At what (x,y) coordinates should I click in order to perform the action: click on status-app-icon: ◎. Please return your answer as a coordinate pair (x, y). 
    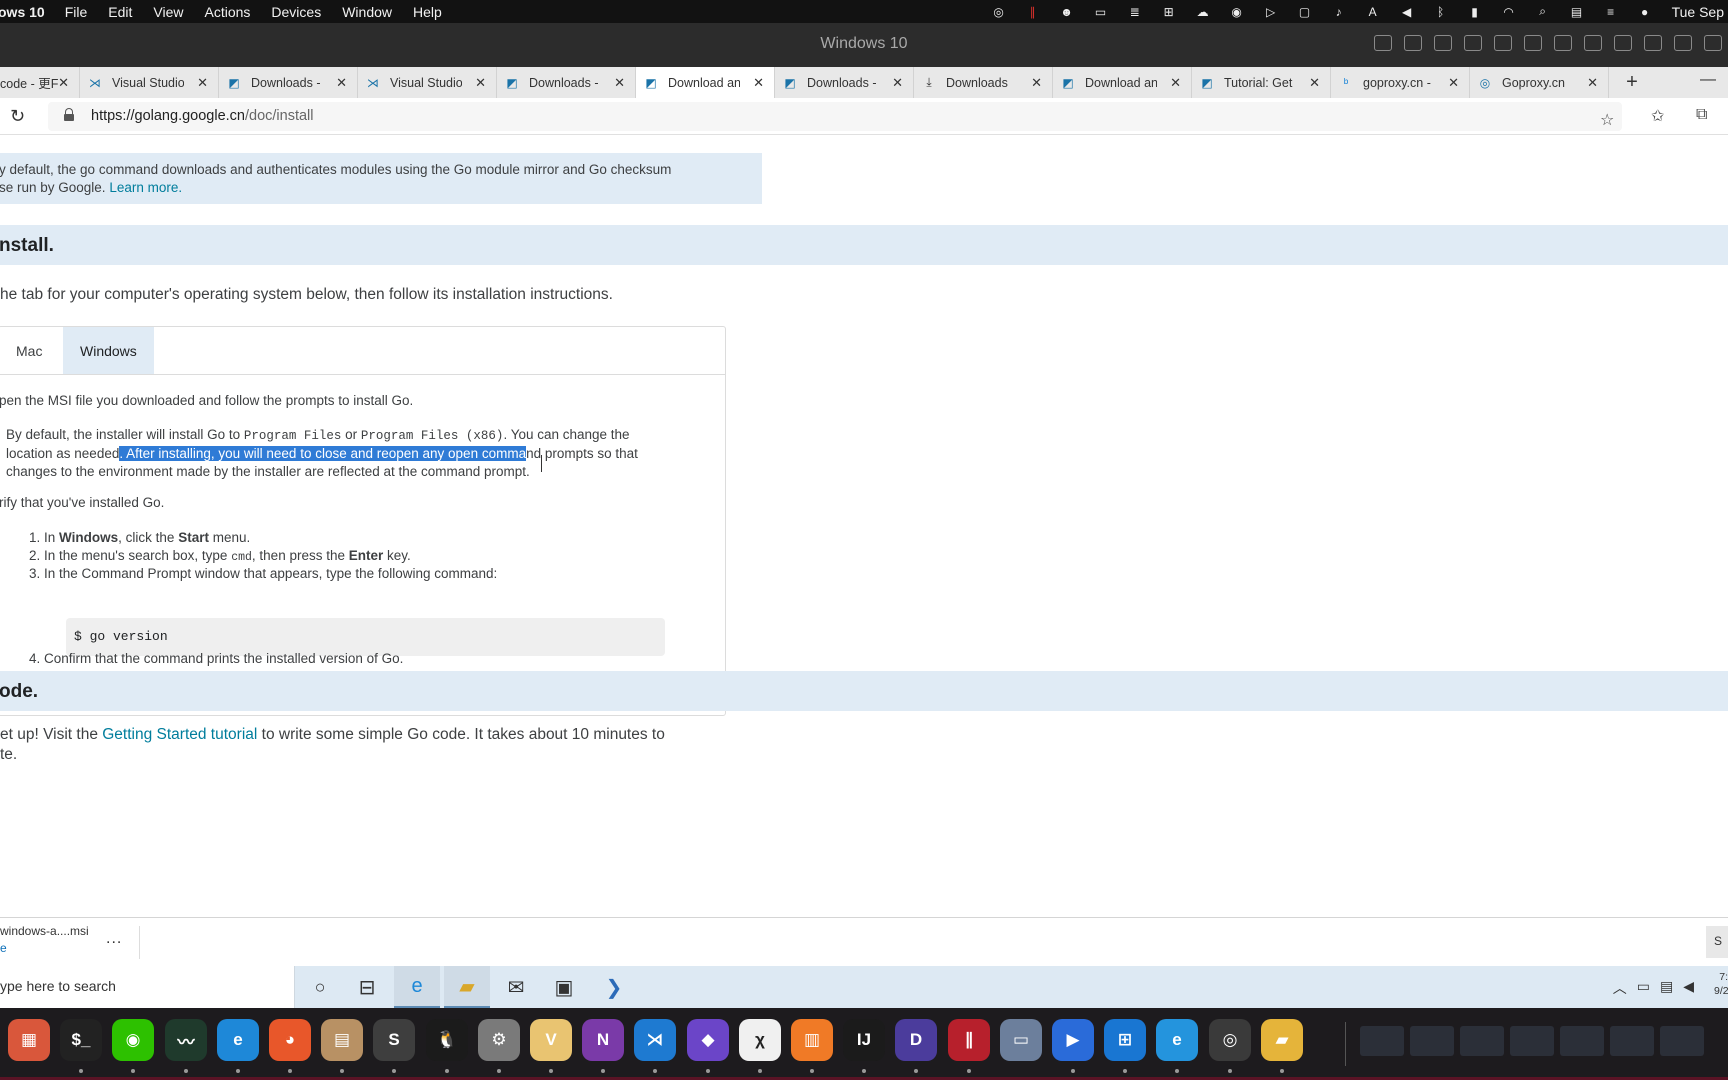
    Looking at the image, I should click on (999, 12).